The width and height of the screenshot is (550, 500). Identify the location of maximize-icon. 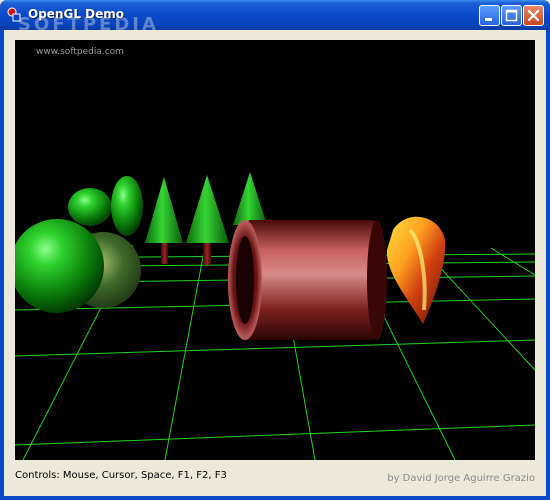
(511, 15).